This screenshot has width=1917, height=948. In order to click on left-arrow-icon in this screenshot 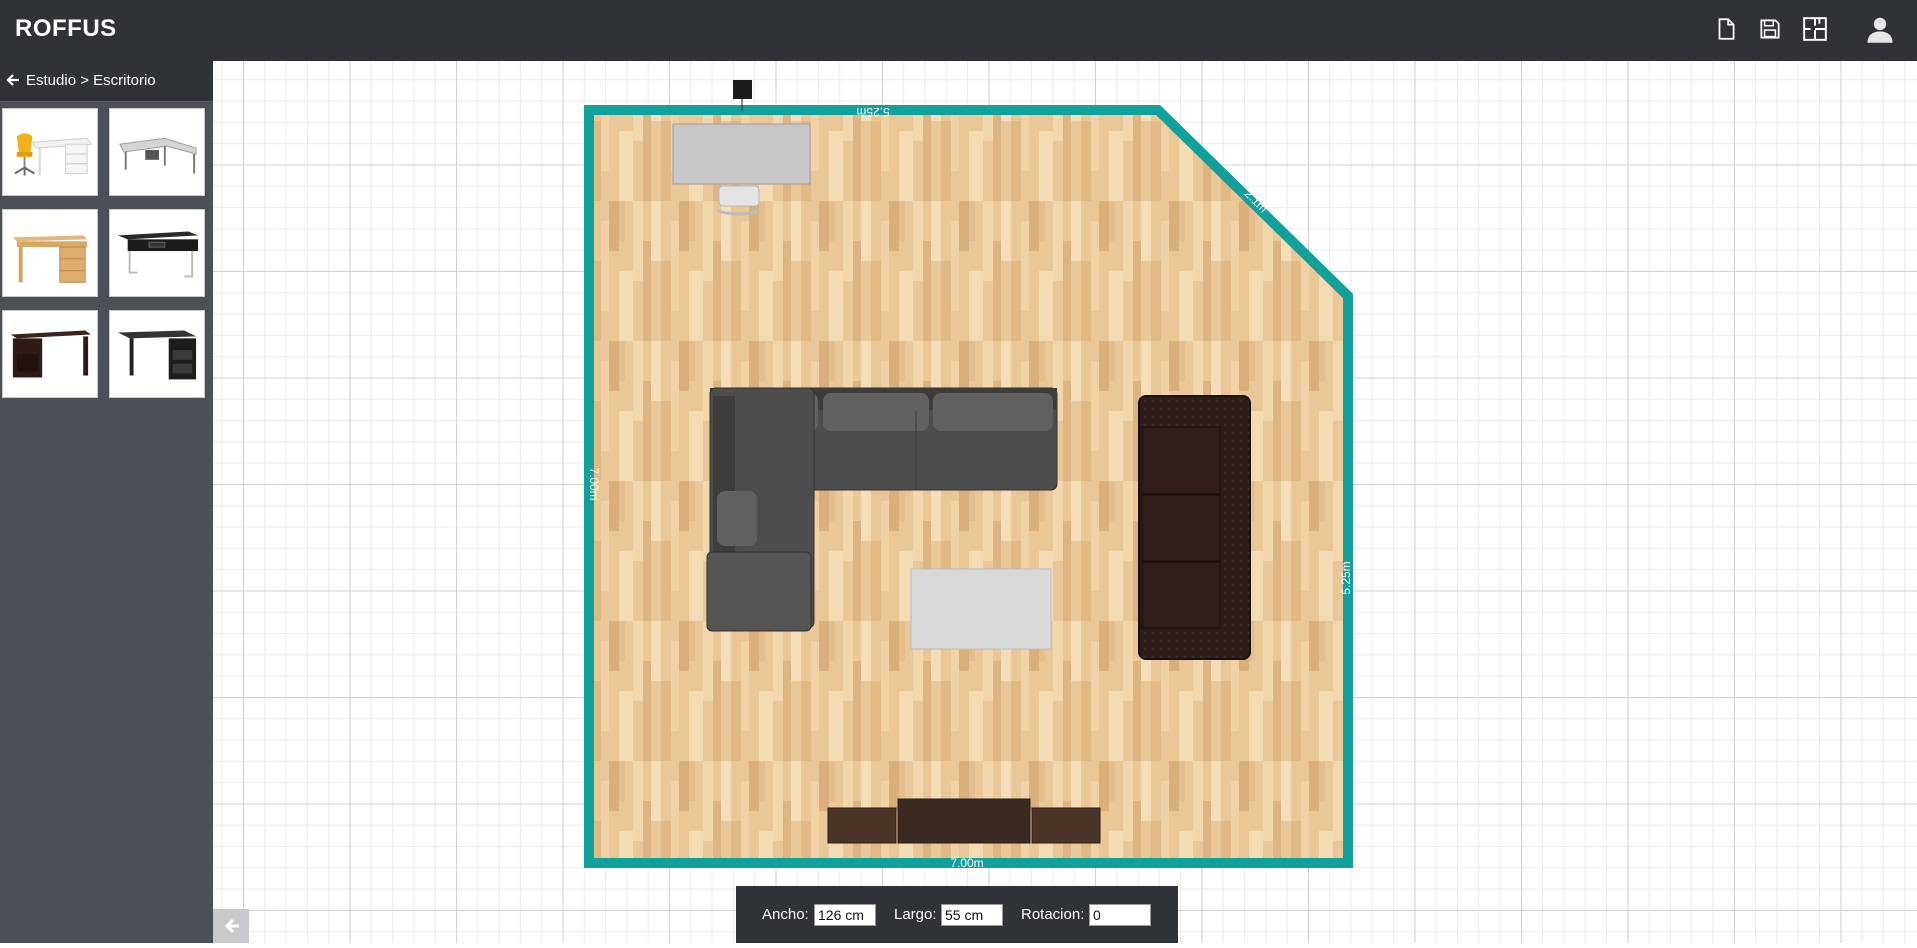, I will do `click(231, 926)`.